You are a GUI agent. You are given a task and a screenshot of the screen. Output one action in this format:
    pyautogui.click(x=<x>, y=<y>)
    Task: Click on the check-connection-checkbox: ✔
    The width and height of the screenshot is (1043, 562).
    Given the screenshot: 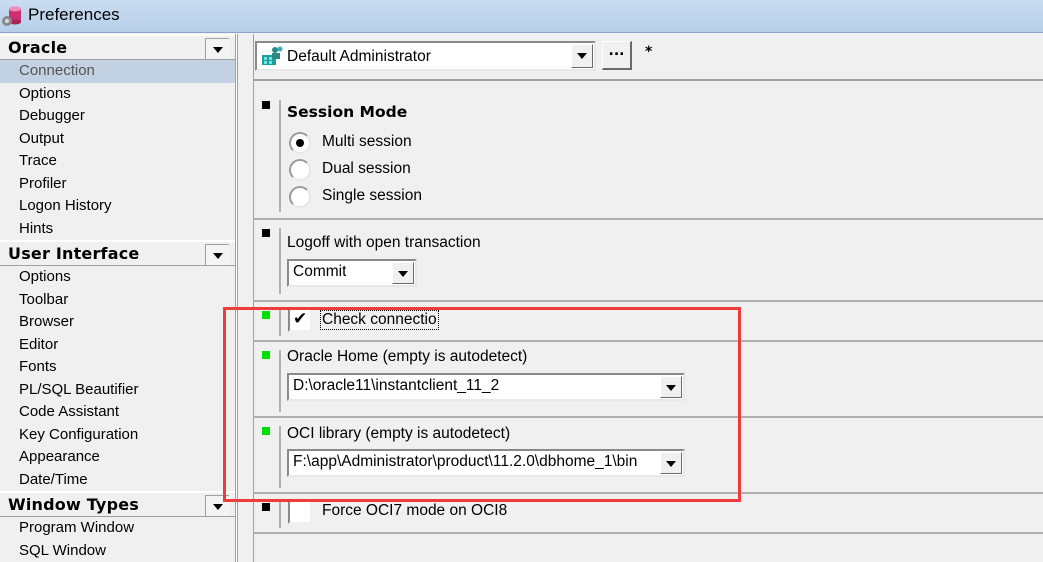 What is the action you would take?
    pyautogui.click(x=300, y=320)
    